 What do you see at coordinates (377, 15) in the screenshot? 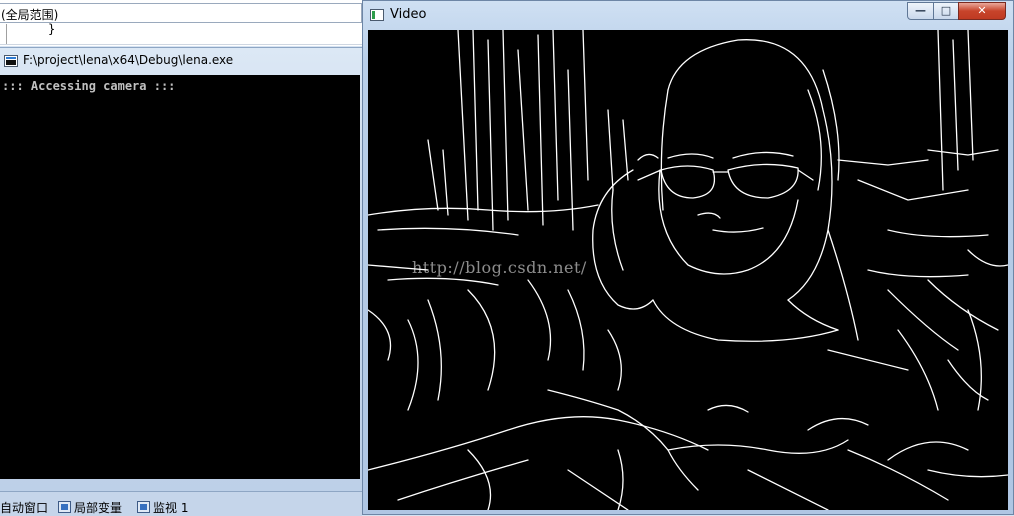
I see `video-app-icon` at bounding box center [377, 15].